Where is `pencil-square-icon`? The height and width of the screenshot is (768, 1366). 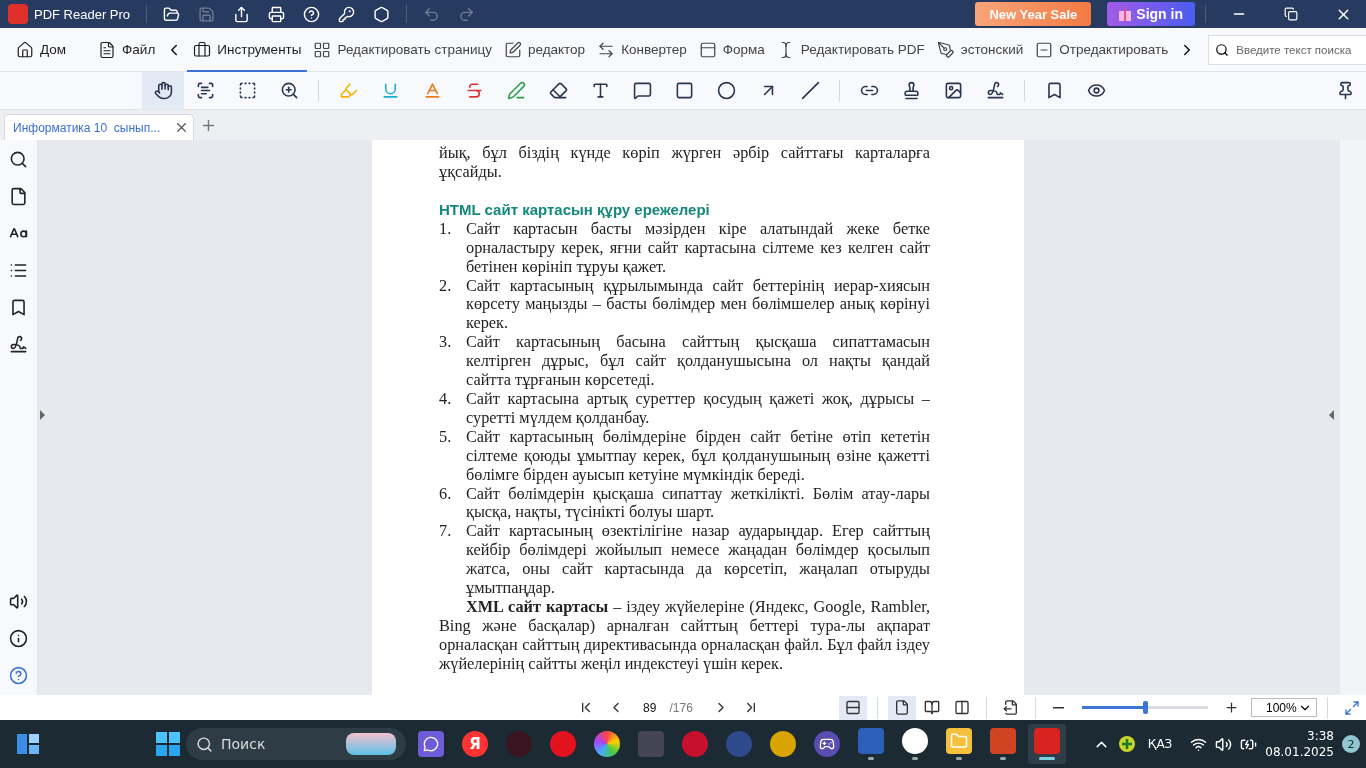
pencil-square-icon is located at coordinates (512, 49).